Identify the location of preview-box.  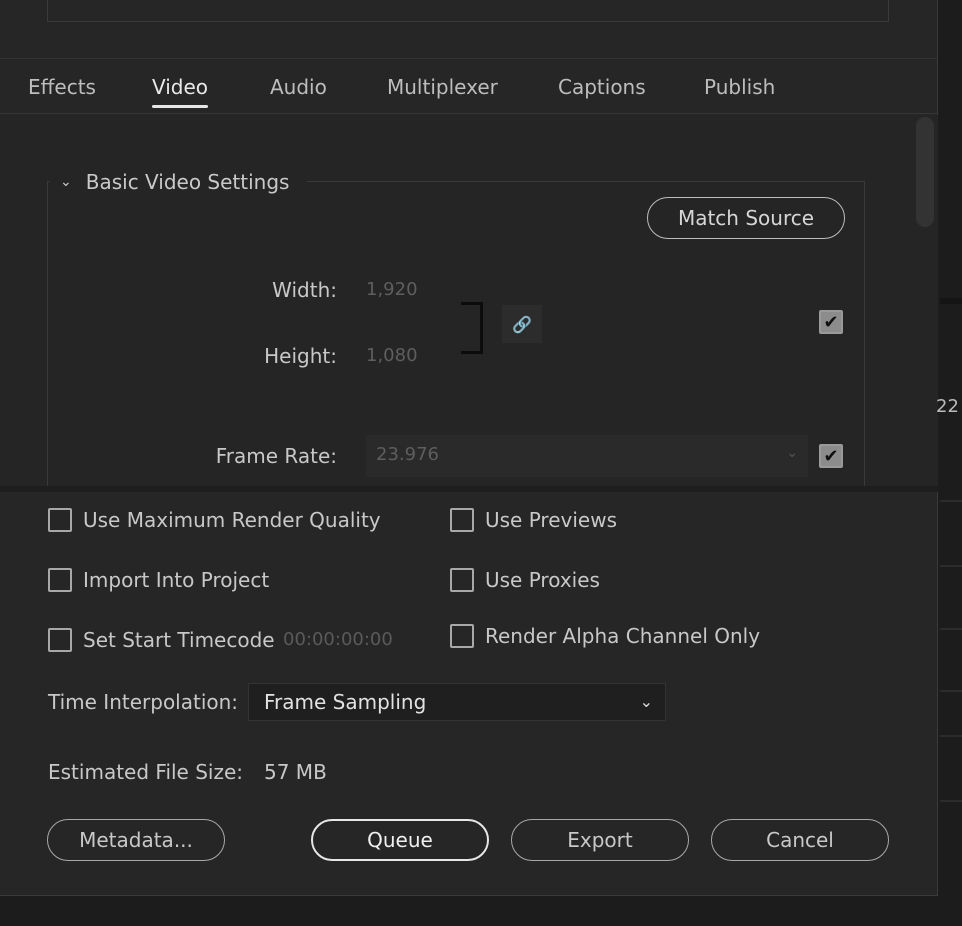
(468, 11).